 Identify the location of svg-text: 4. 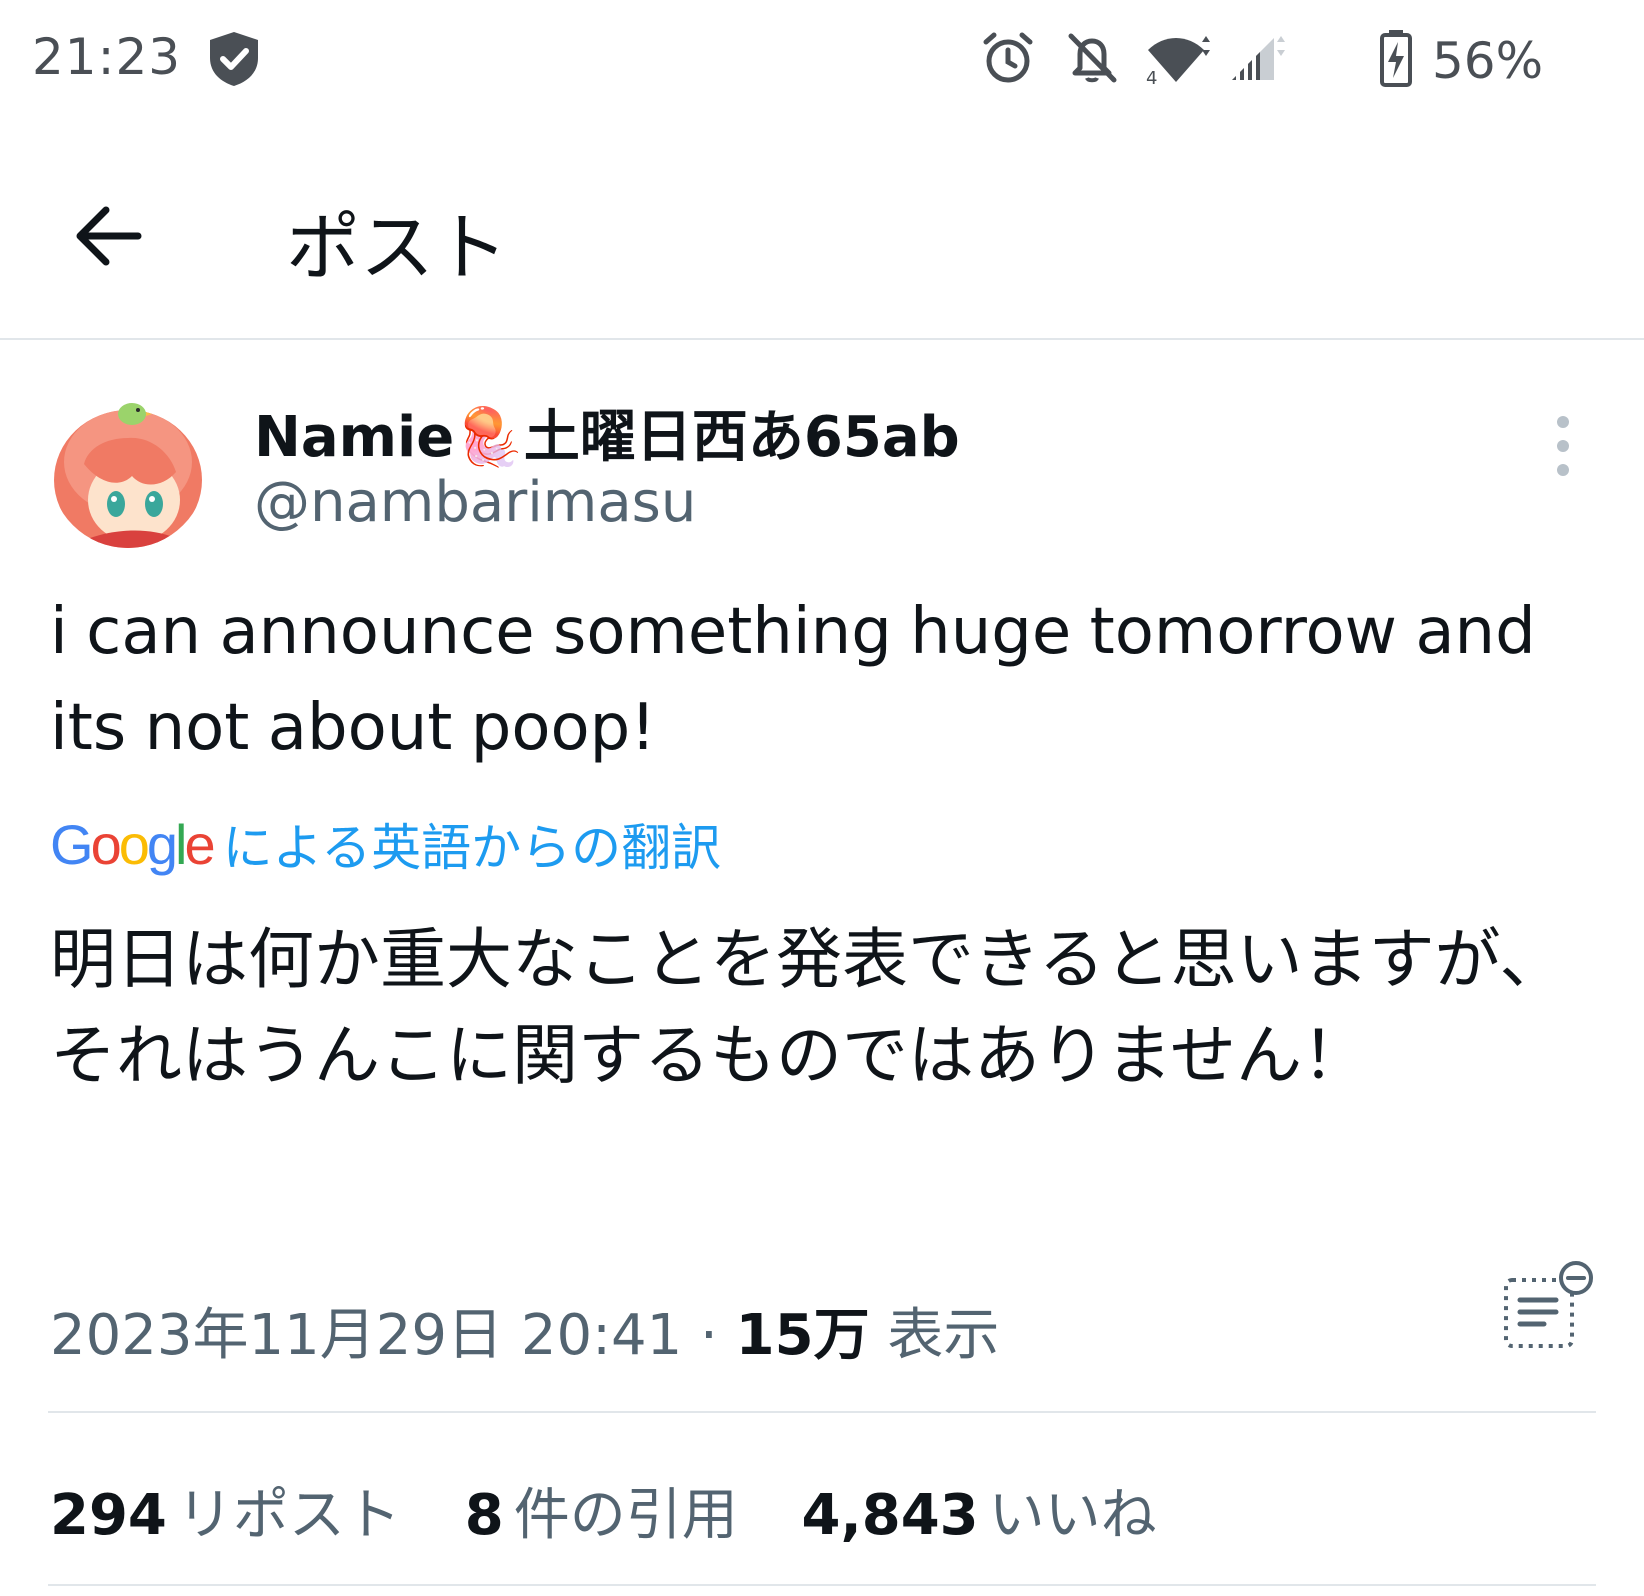
(1151, 77).